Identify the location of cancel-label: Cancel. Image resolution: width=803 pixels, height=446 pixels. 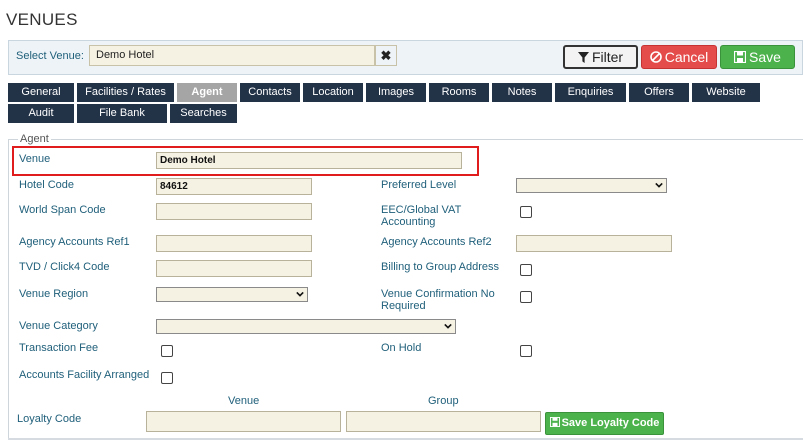
(686, 57).